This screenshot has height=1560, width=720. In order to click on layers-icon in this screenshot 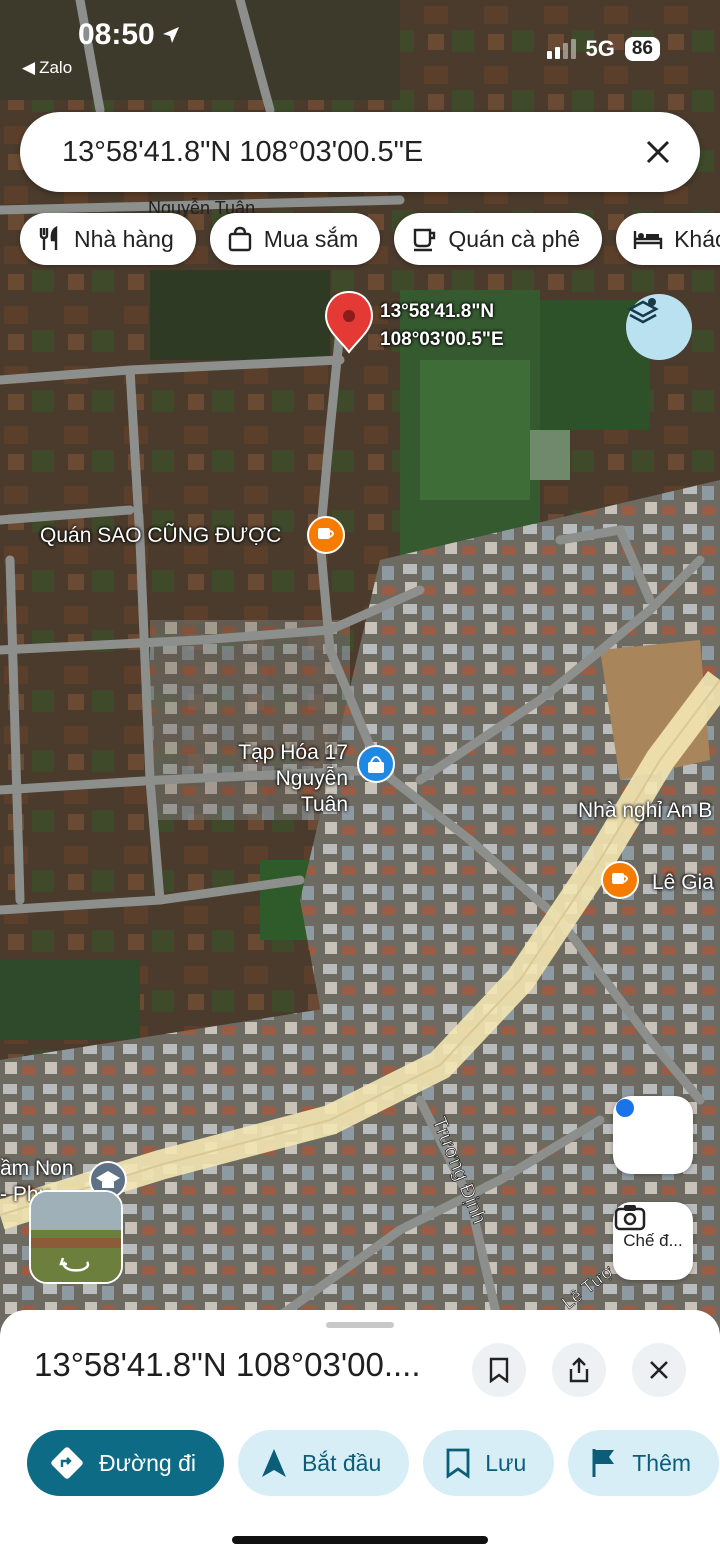, I will do `click(643, 311)`.